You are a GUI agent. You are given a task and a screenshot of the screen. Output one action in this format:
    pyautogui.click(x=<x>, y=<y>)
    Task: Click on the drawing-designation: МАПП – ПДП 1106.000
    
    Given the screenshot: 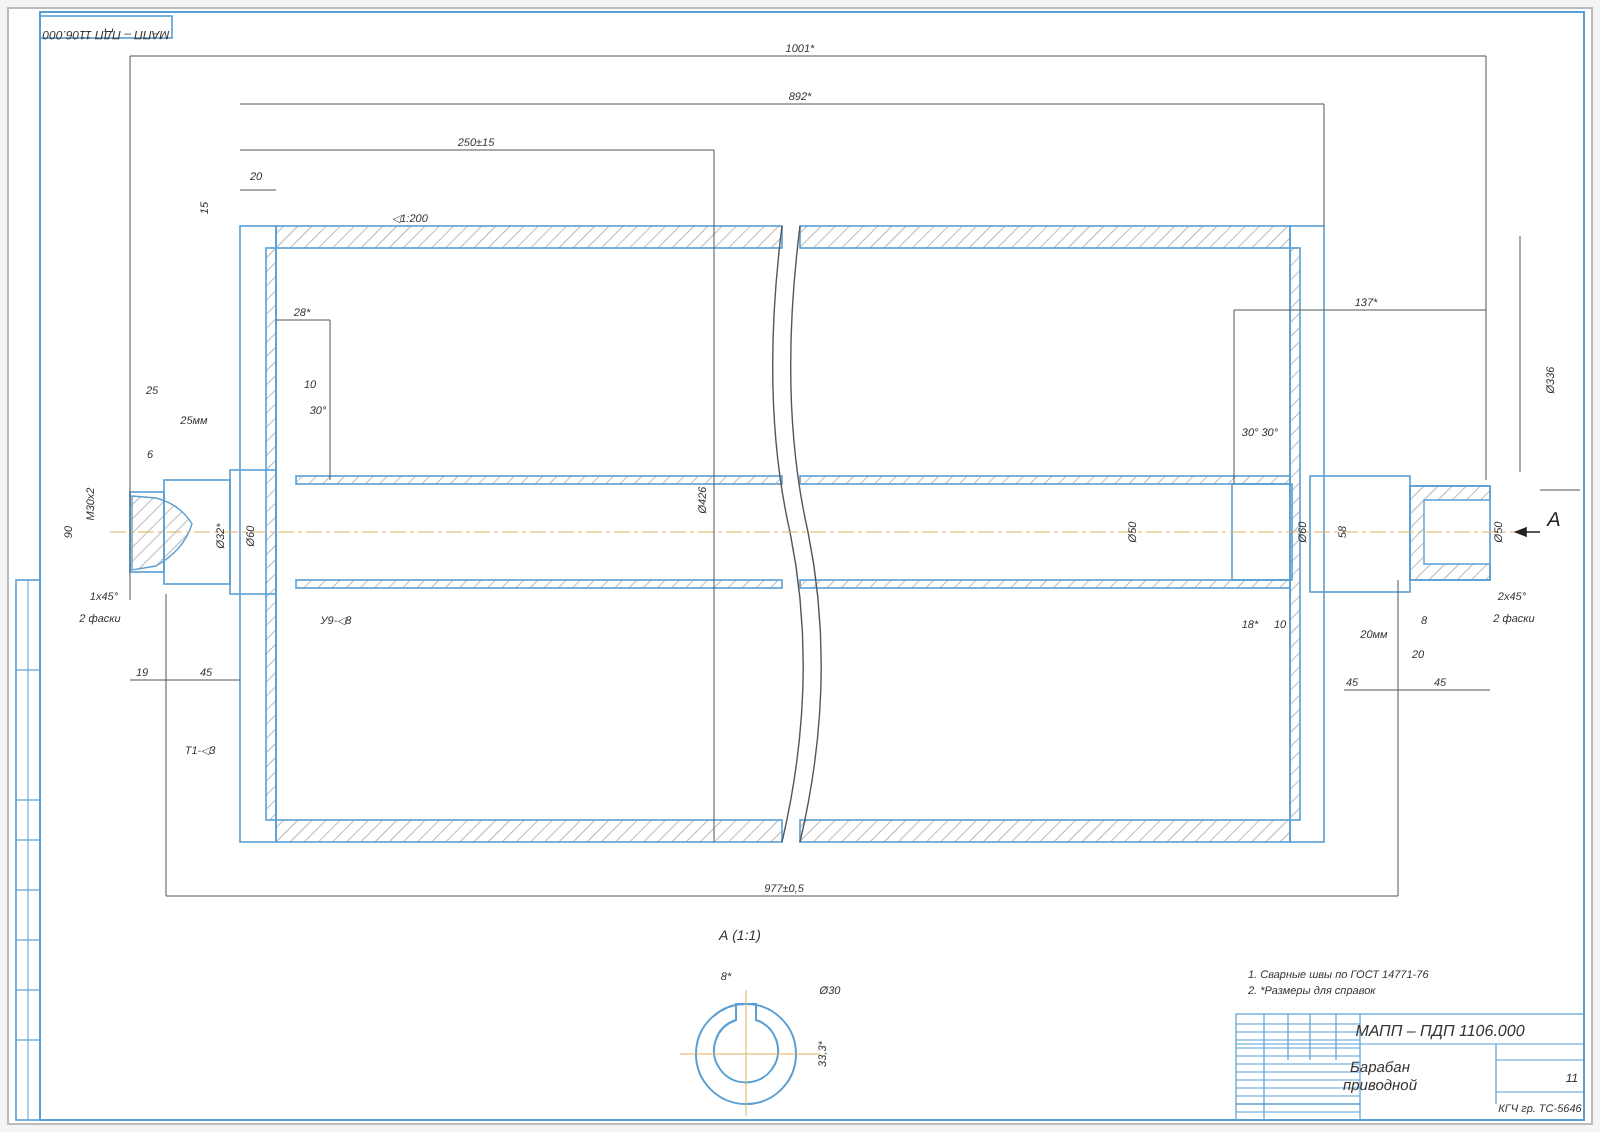 What is the action you would take?
    pyautogui.click(x=1440, y=1031)
    